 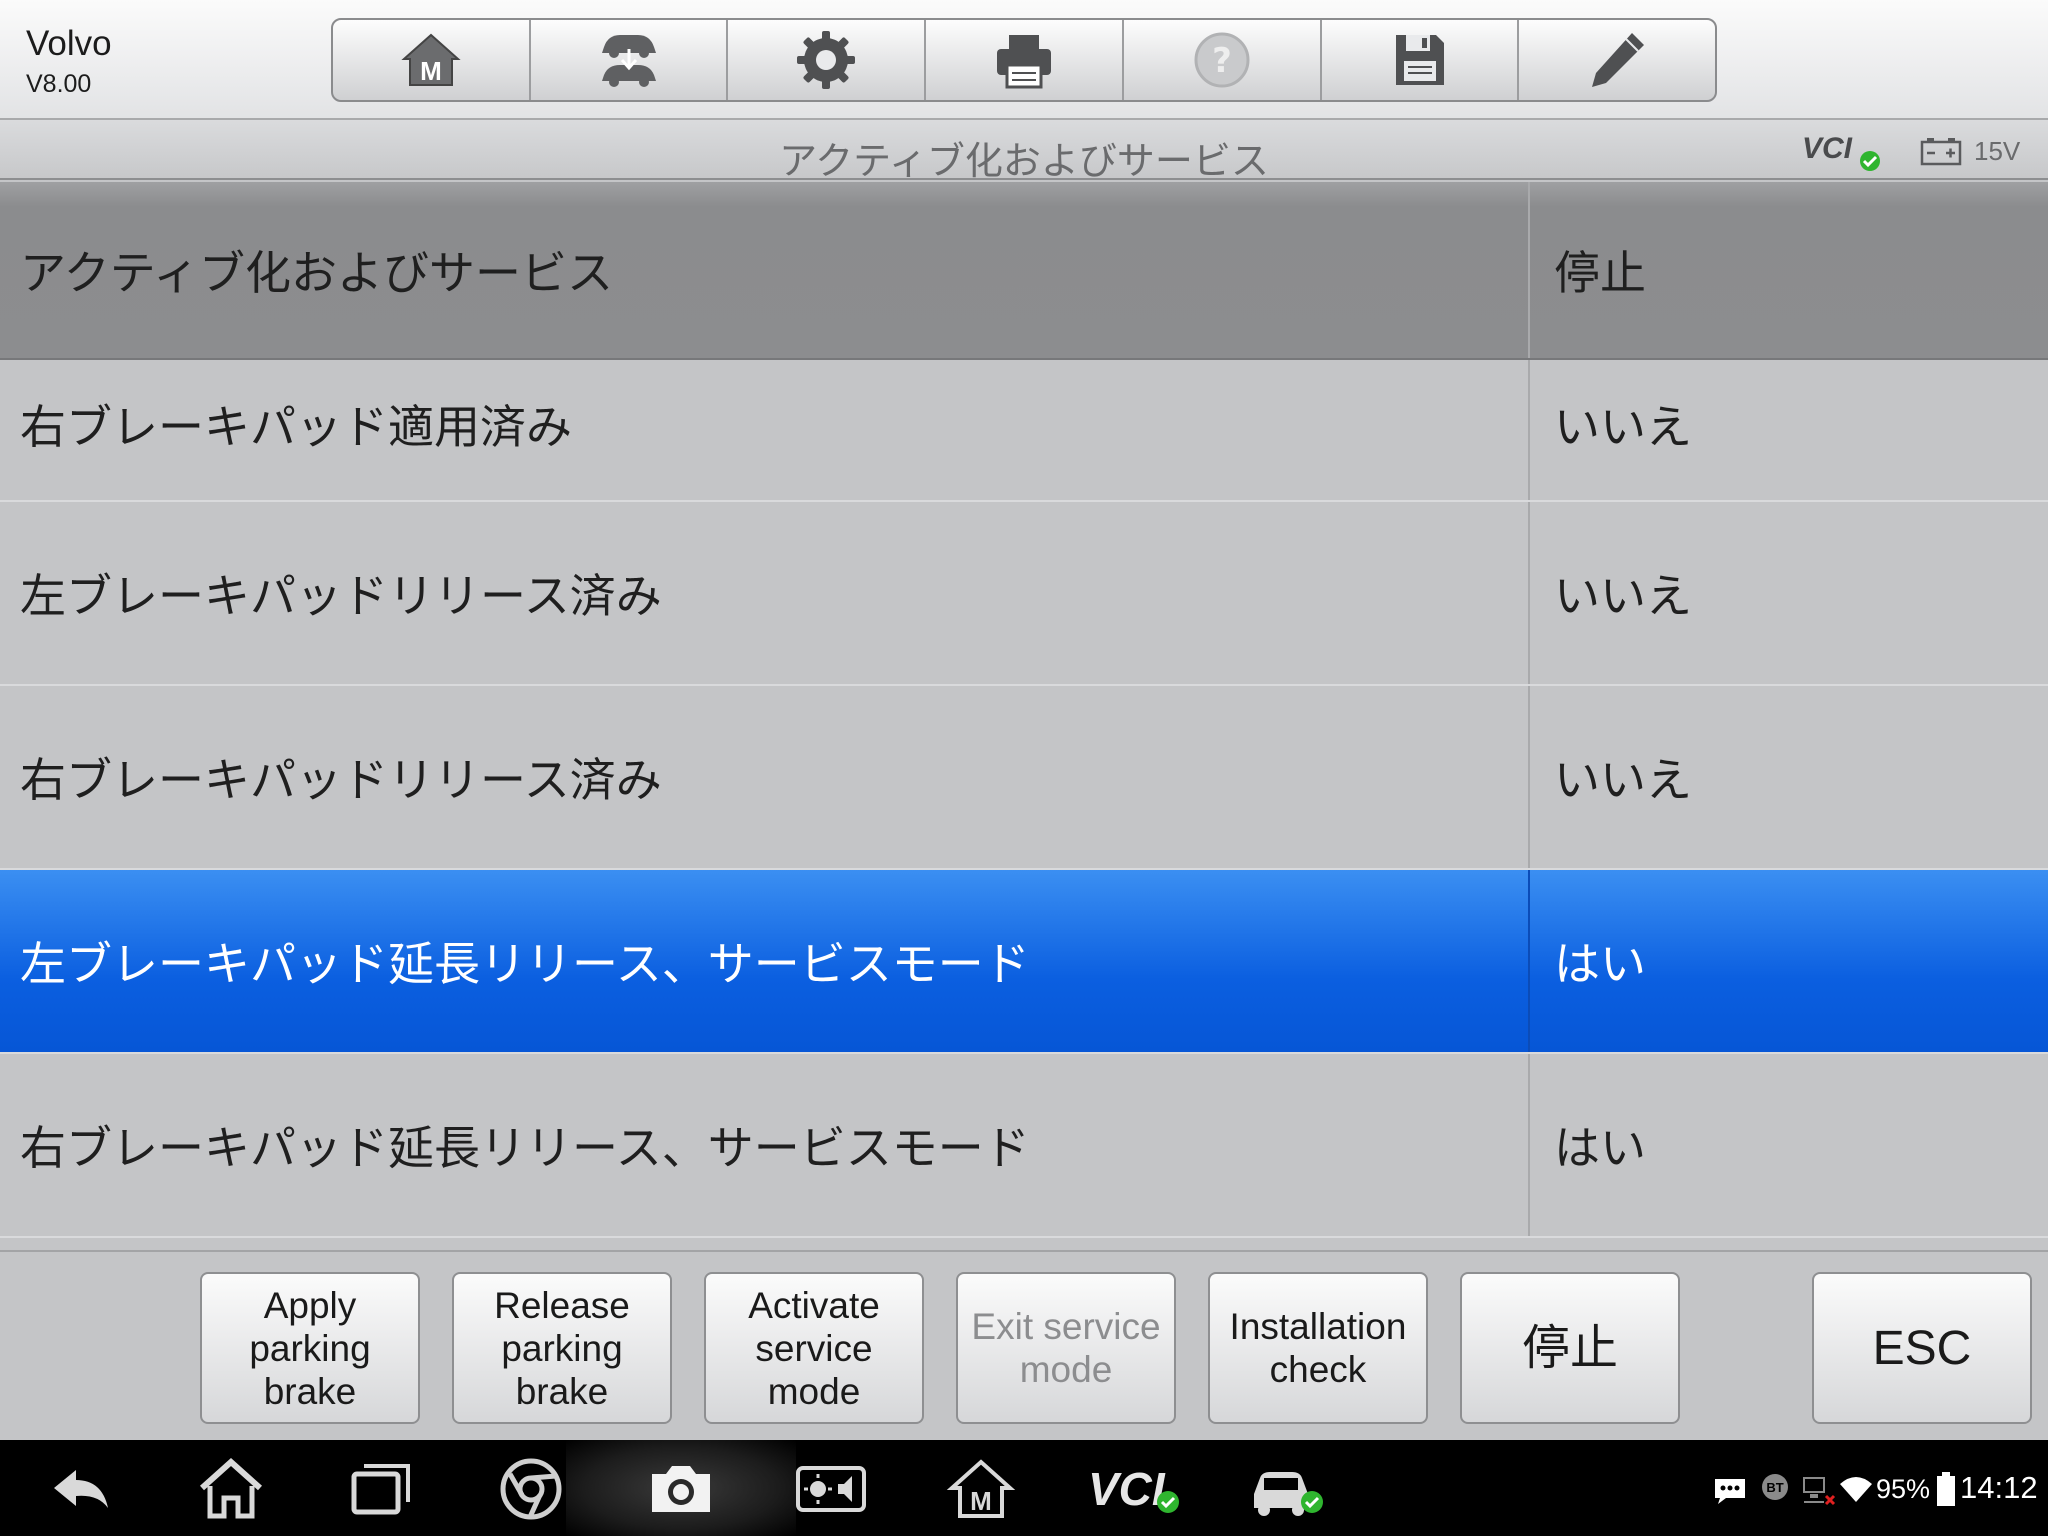 What do you see at coordinates (1870, 161) in the screenshot?
I see `connected-check-icon` at bounding box center [1870, 161].